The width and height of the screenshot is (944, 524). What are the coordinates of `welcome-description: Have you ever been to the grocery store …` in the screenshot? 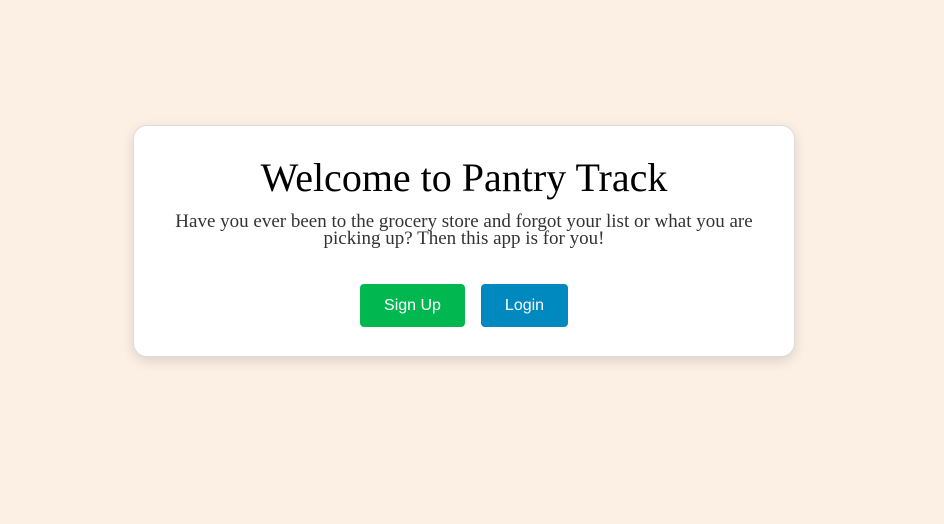 It's located at (464, 230).